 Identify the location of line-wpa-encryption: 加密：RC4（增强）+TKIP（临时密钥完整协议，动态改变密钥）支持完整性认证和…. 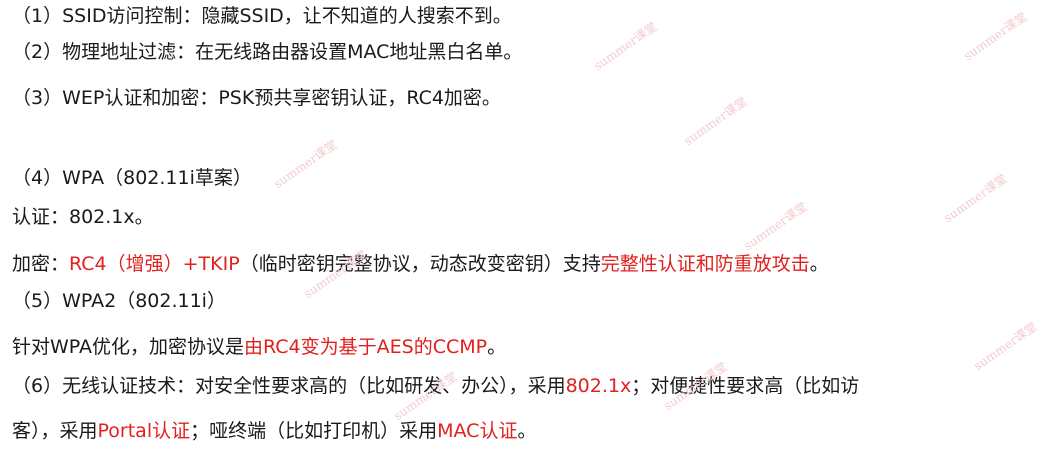
(420, 264).